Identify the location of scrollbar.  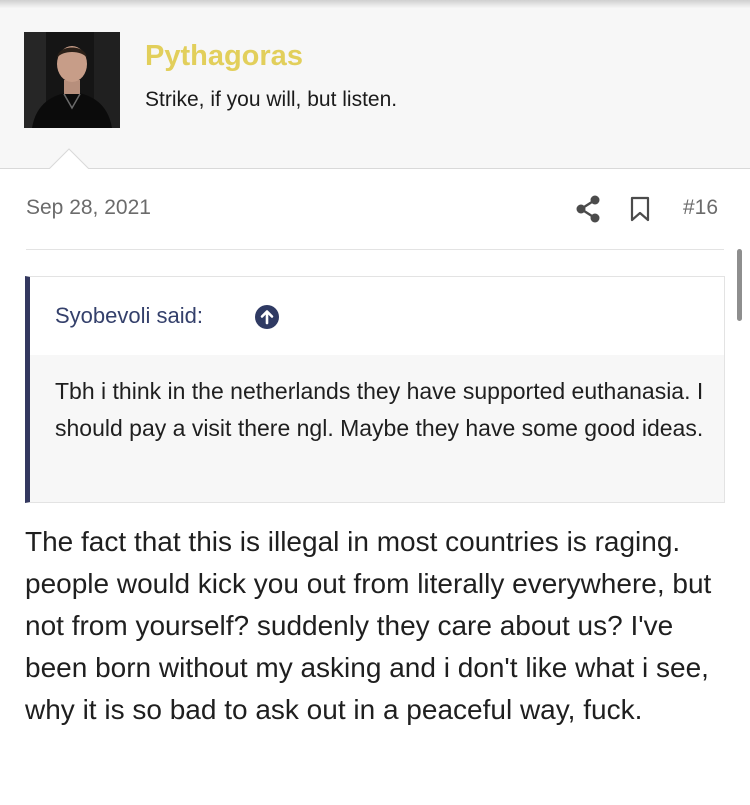
(739, 285).